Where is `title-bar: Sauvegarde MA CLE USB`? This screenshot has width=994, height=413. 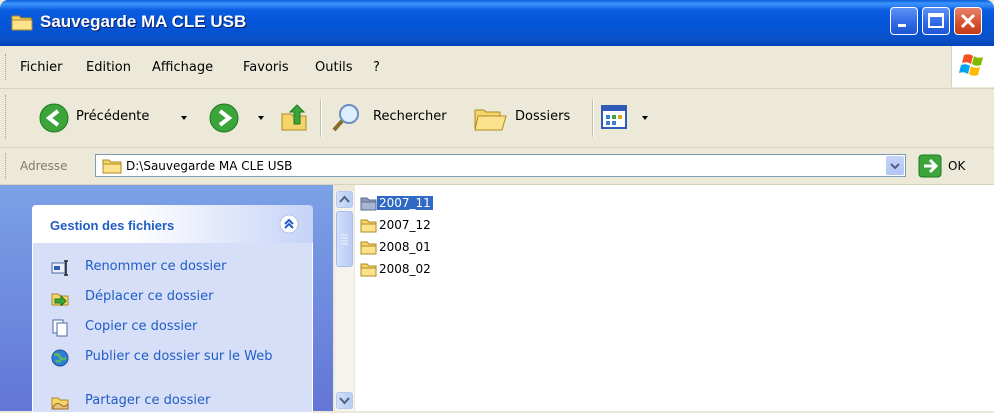 title-bar: Sauvegarde MA CLE USB is located at coordinates (497, 23).